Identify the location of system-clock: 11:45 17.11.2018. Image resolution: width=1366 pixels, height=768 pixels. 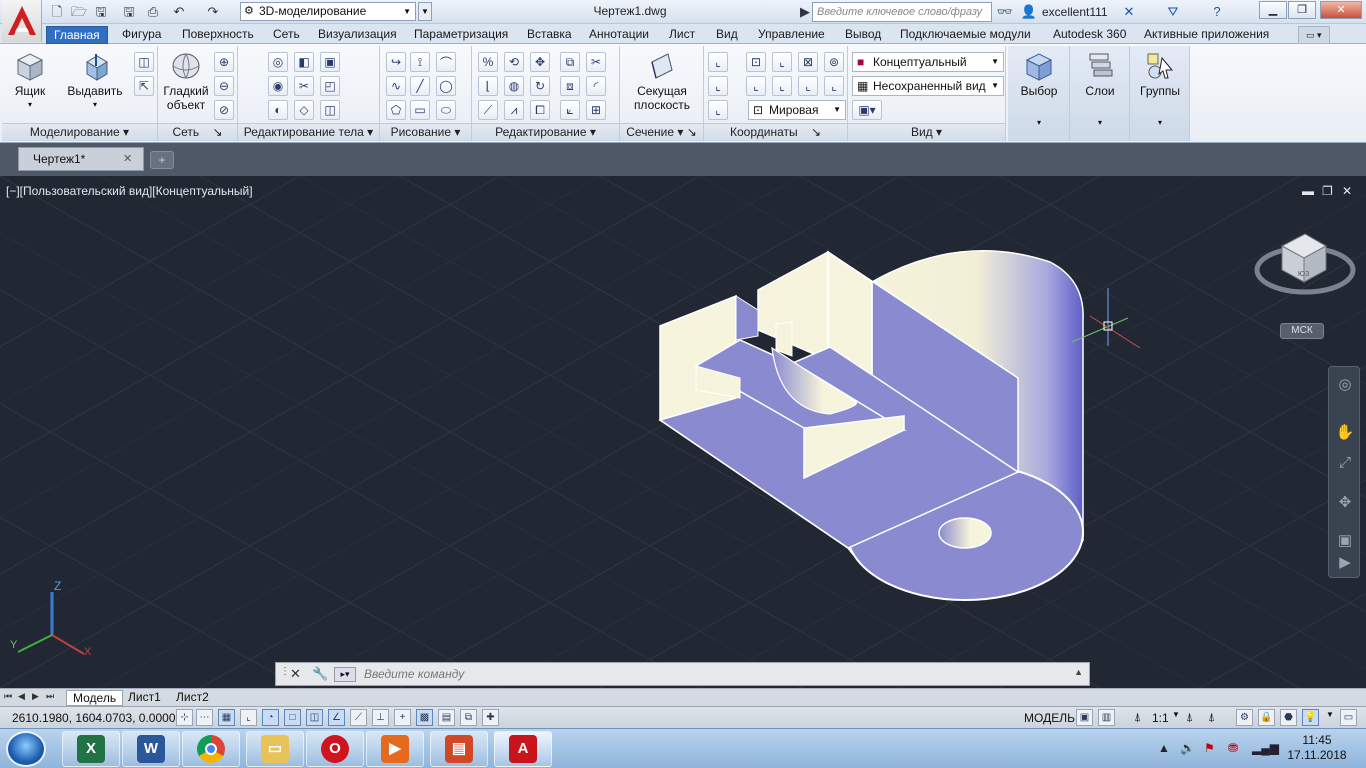
(1317, 748).